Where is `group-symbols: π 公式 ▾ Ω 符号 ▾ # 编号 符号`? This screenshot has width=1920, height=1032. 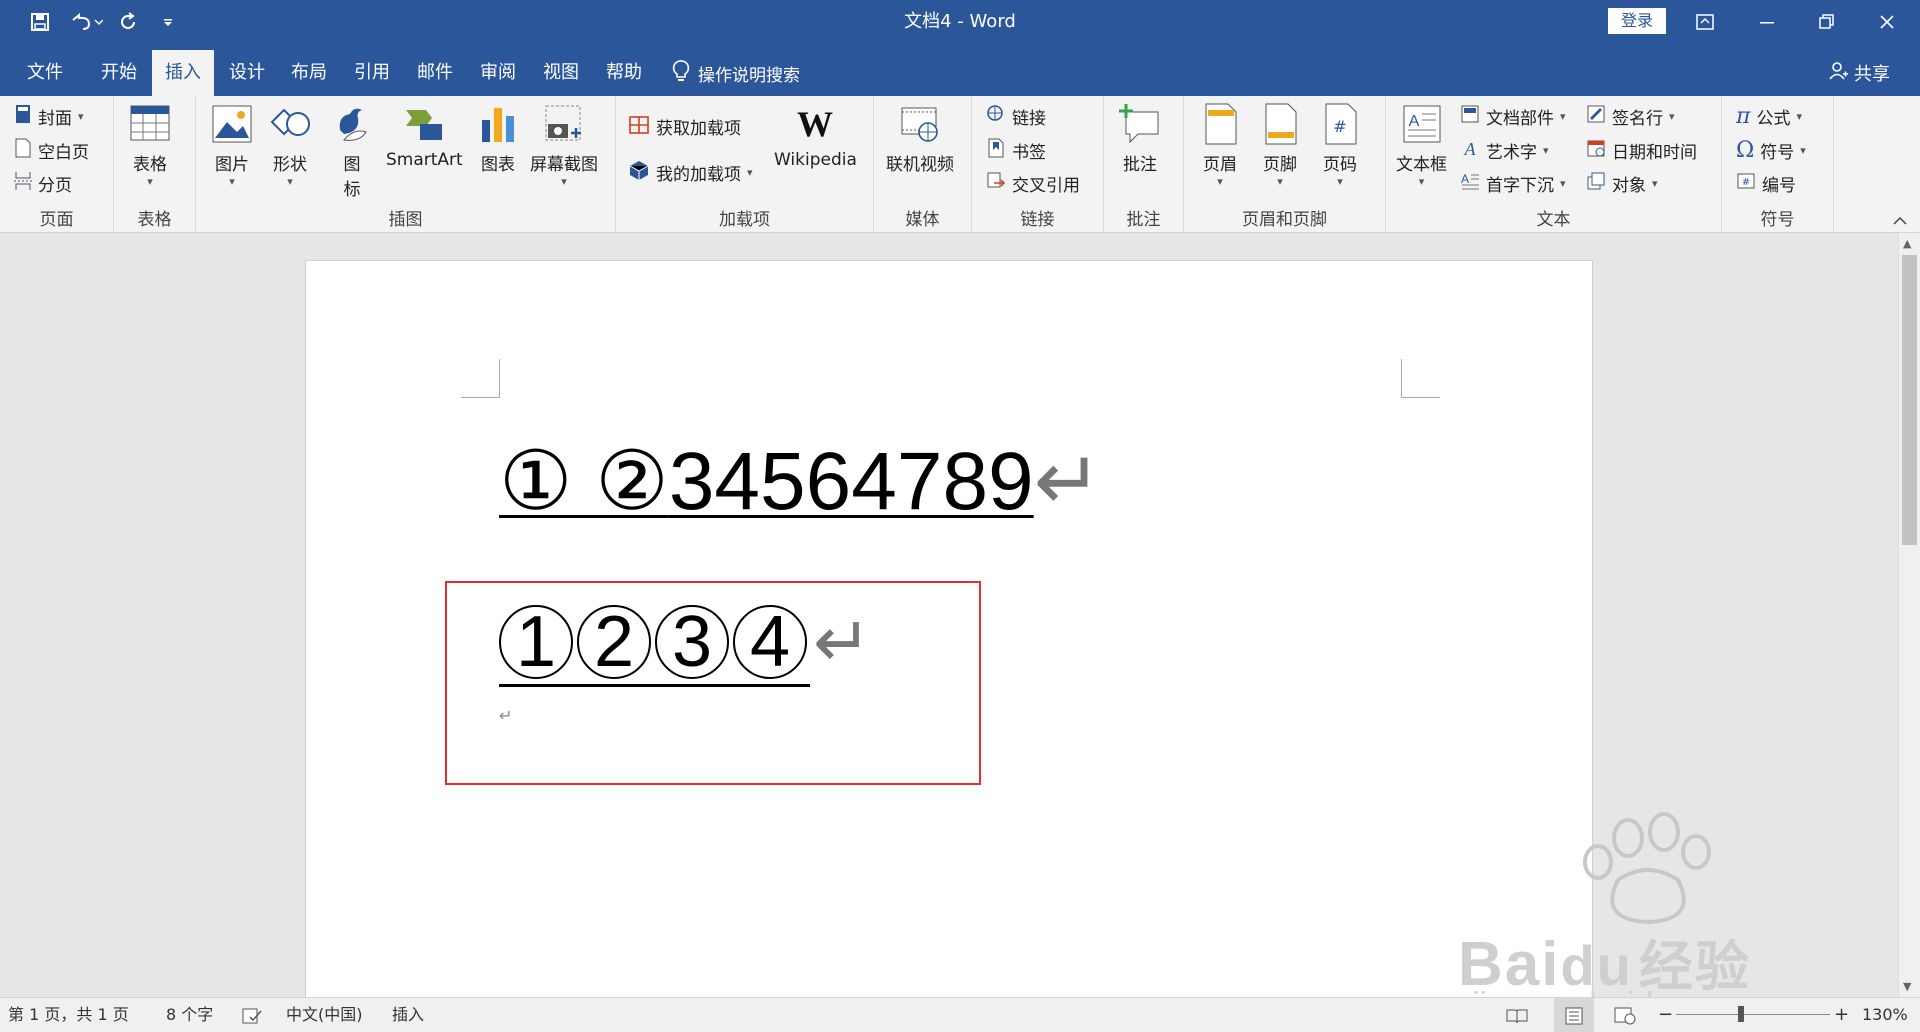 group-symbols: π 公式 ▾ Ω 符号 ▾ # 编号 符号 is located at coordinates (1778, 164).